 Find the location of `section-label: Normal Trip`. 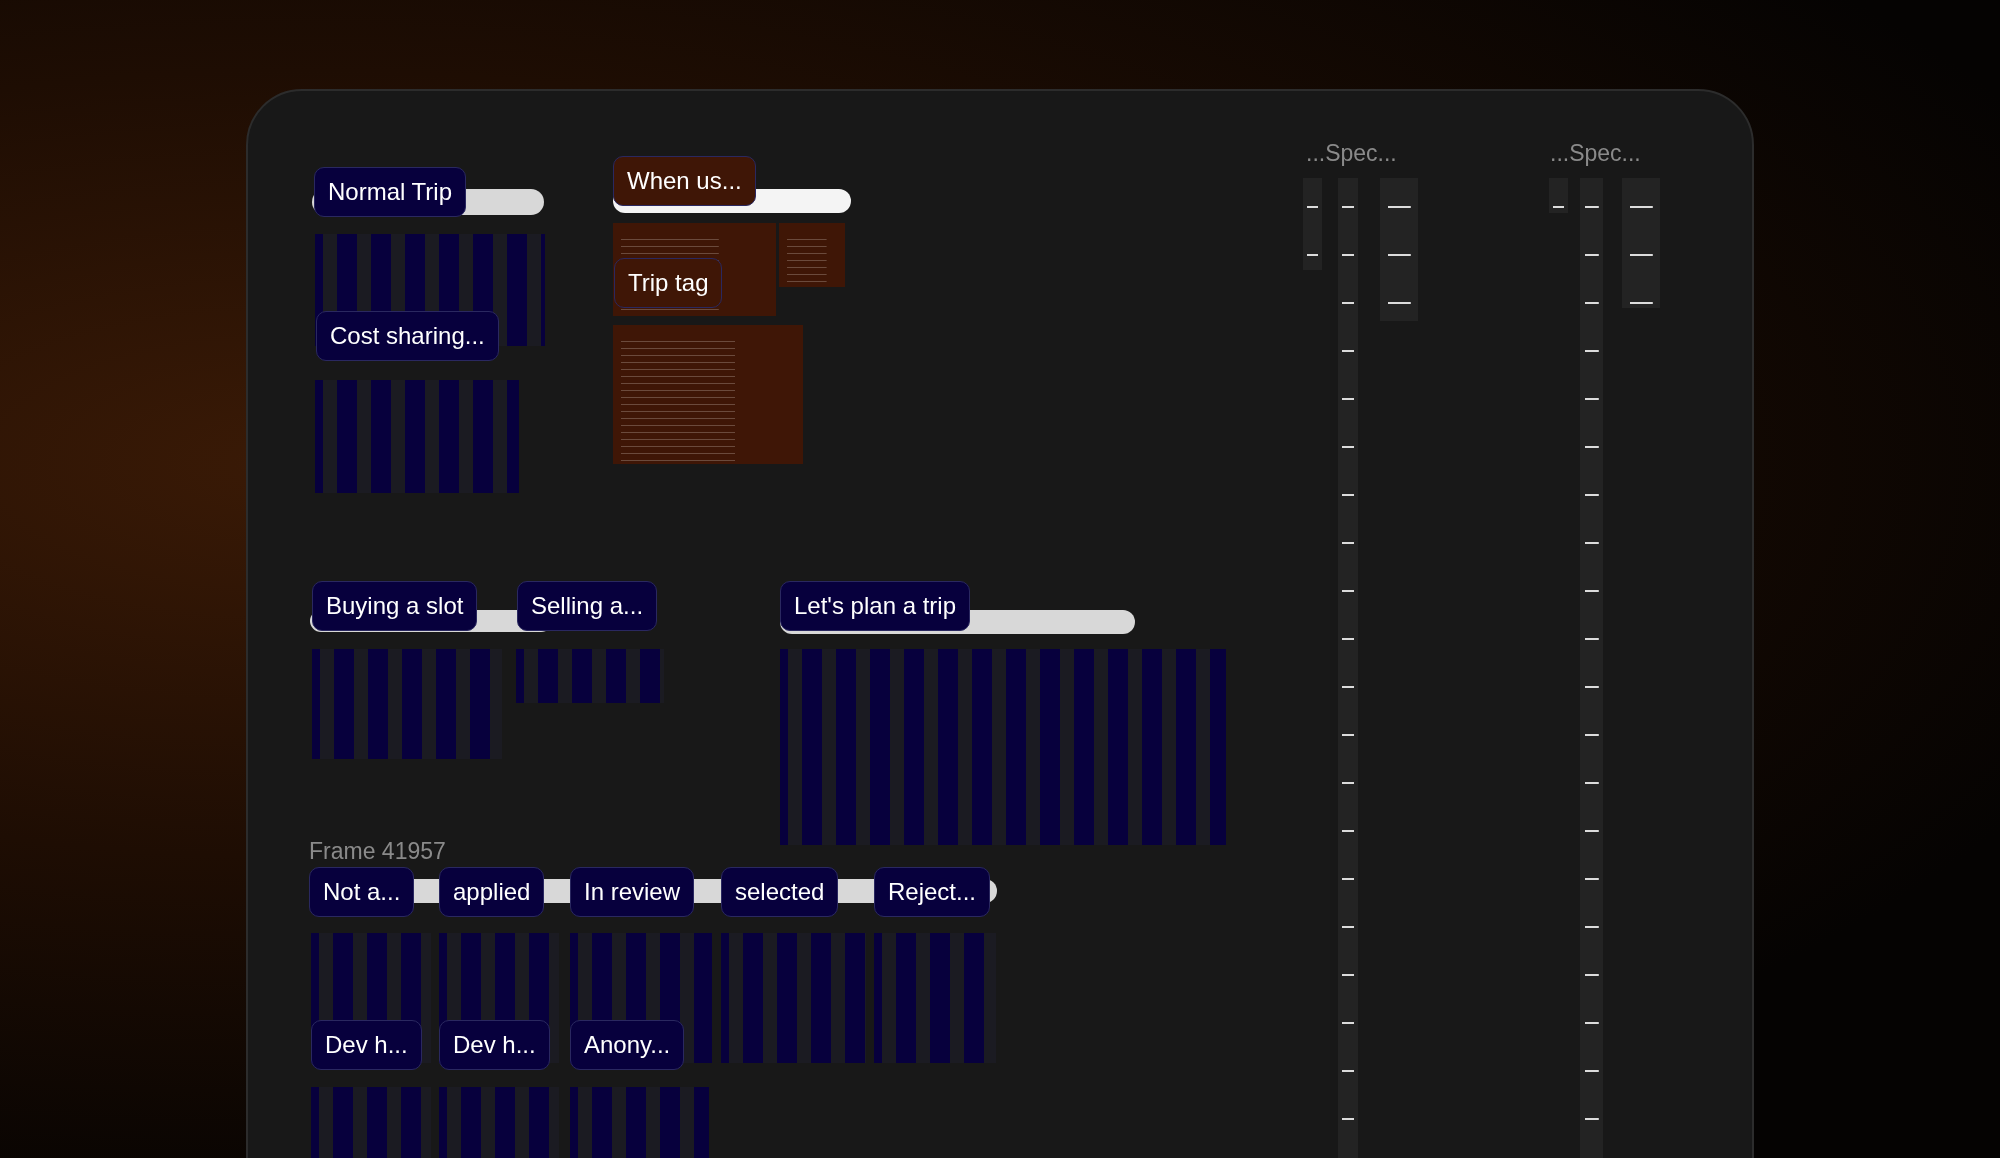

section-label: Normal Trip is located at coordinates (390, 192).